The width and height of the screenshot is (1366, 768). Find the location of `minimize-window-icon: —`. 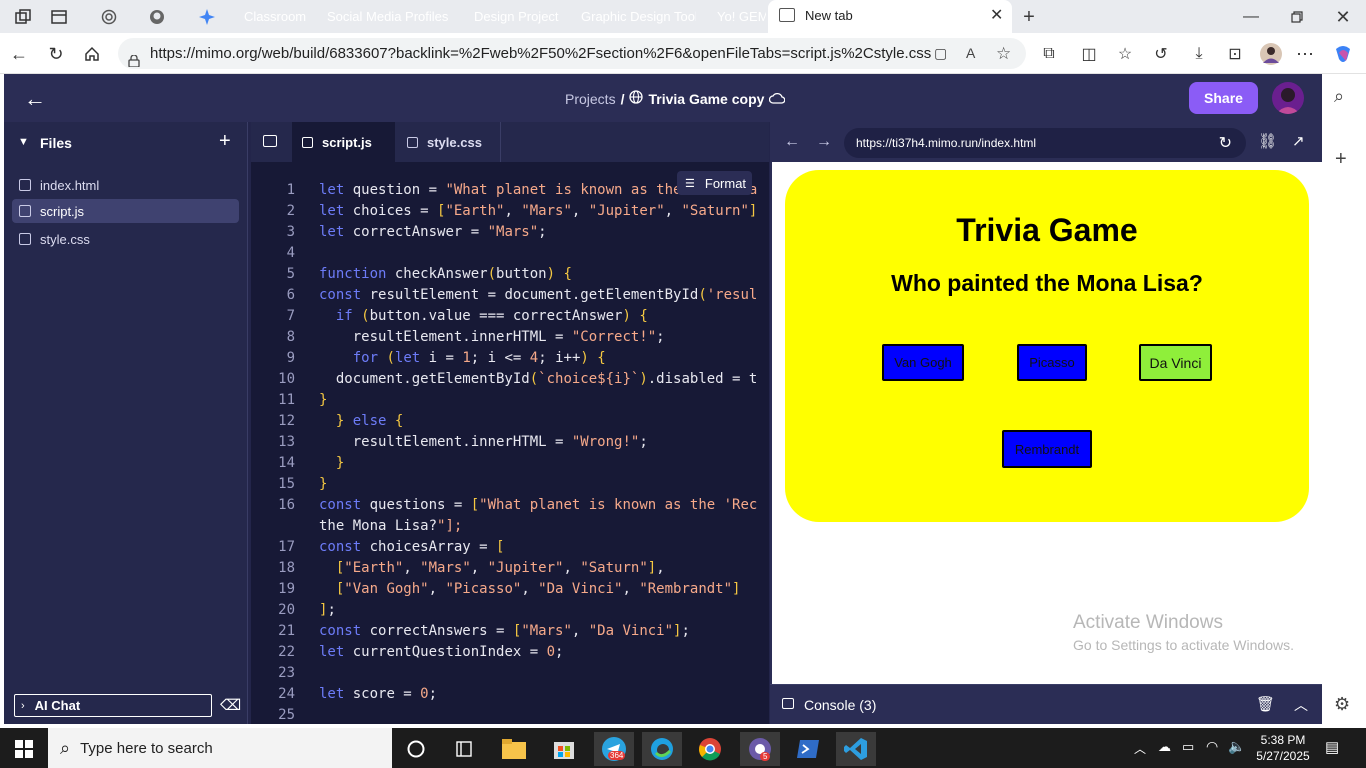

minimize-window-icon: — is located at coordinates (1251, 17).